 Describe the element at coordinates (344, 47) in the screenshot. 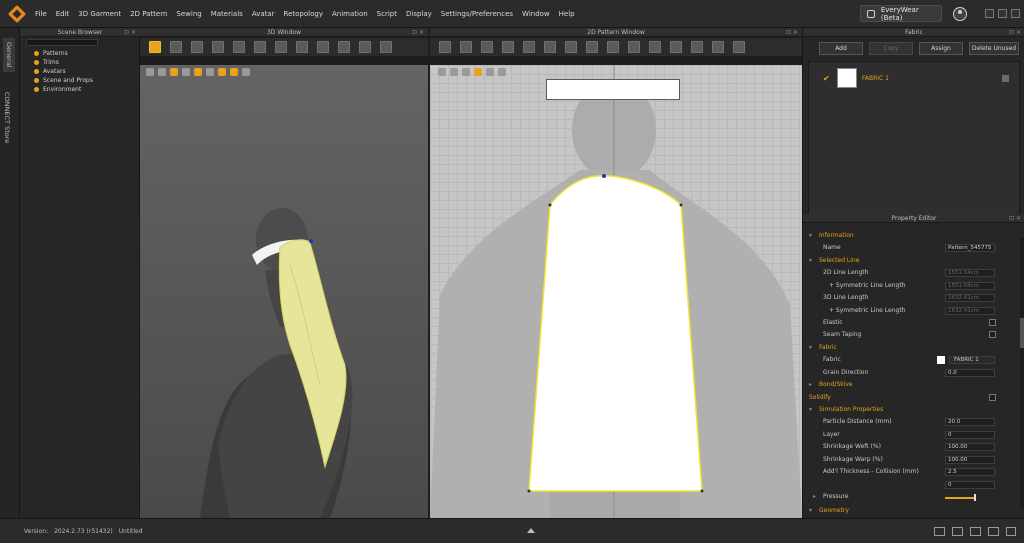

I see `transform-icon` at that location.